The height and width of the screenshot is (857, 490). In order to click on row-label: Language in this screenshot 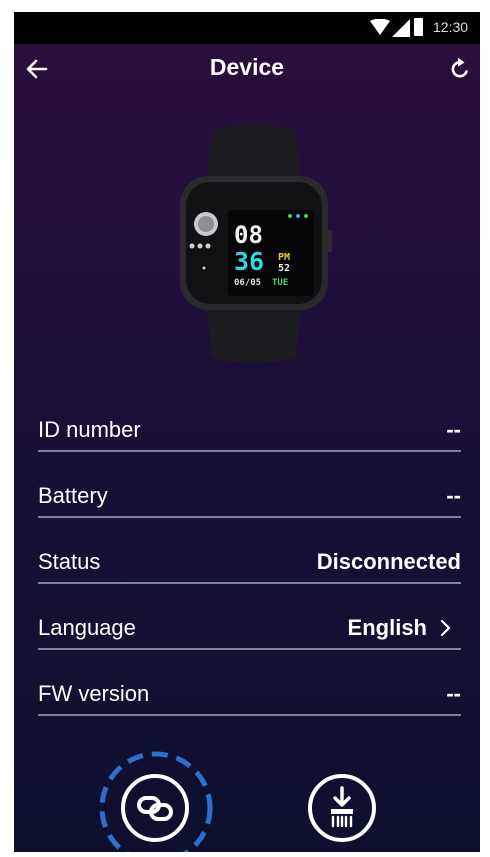, I will do `click(87, 627)`.